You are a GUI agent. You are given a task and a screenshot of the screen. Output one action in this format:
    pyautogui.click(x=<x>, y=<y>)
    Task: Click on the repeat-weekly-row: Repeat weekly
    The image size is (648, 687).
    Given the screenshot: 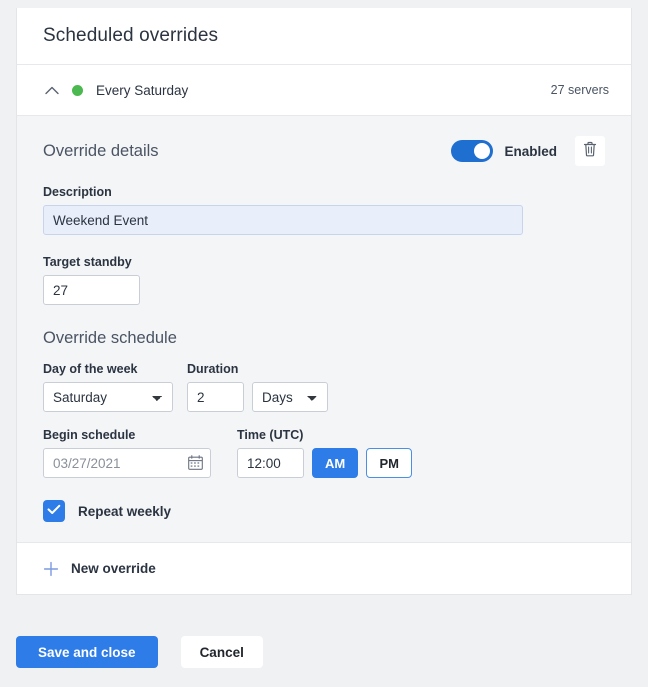 What is the action you would take?
    pyautogui.click(x=324, y=511)
    